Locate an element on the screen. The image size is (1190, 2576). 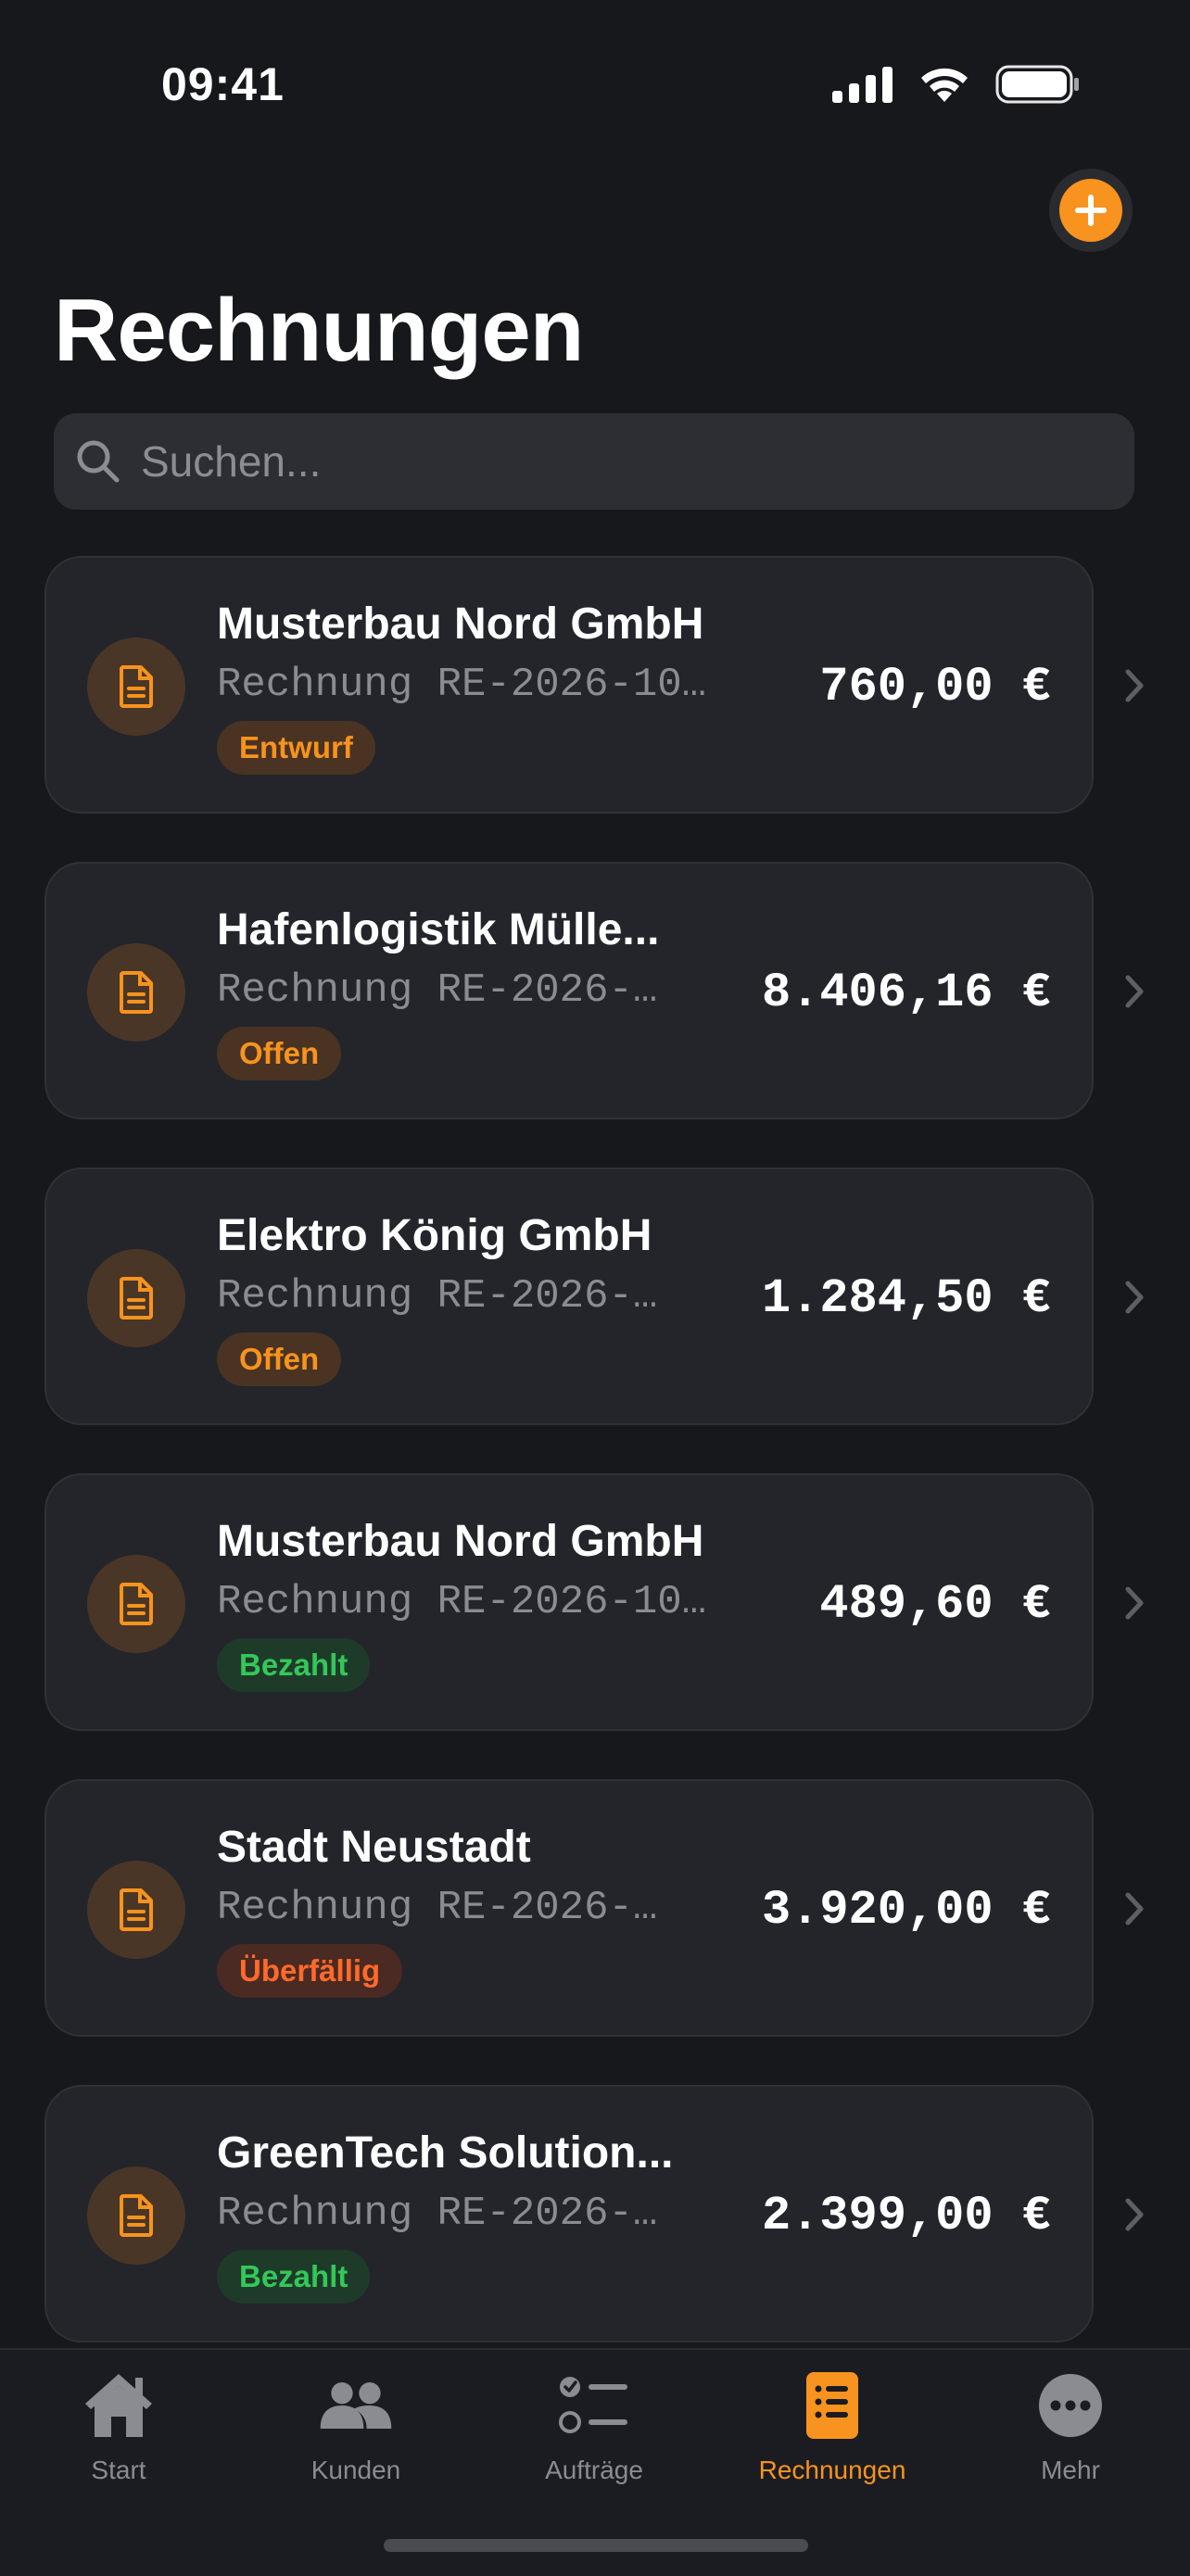
invoice-amount: 3.920,00 € is located at coordinates (906, 1910).